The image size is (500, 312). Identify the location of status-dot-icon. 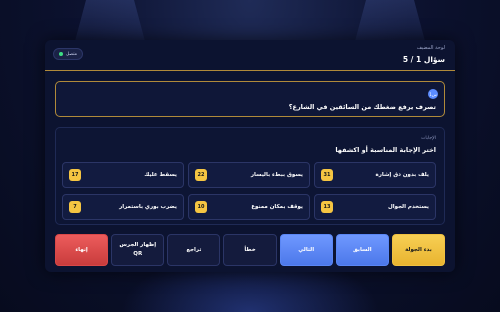
(61, 54).